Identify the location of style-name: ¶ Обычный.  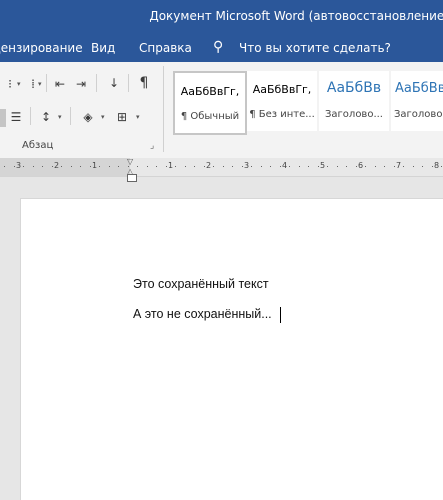
(210, 116).